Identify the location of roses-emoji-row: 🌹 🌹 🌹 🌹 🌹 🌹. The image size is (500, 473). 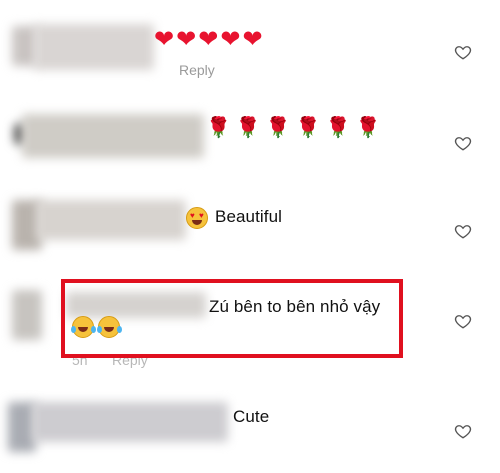
(293, 127).